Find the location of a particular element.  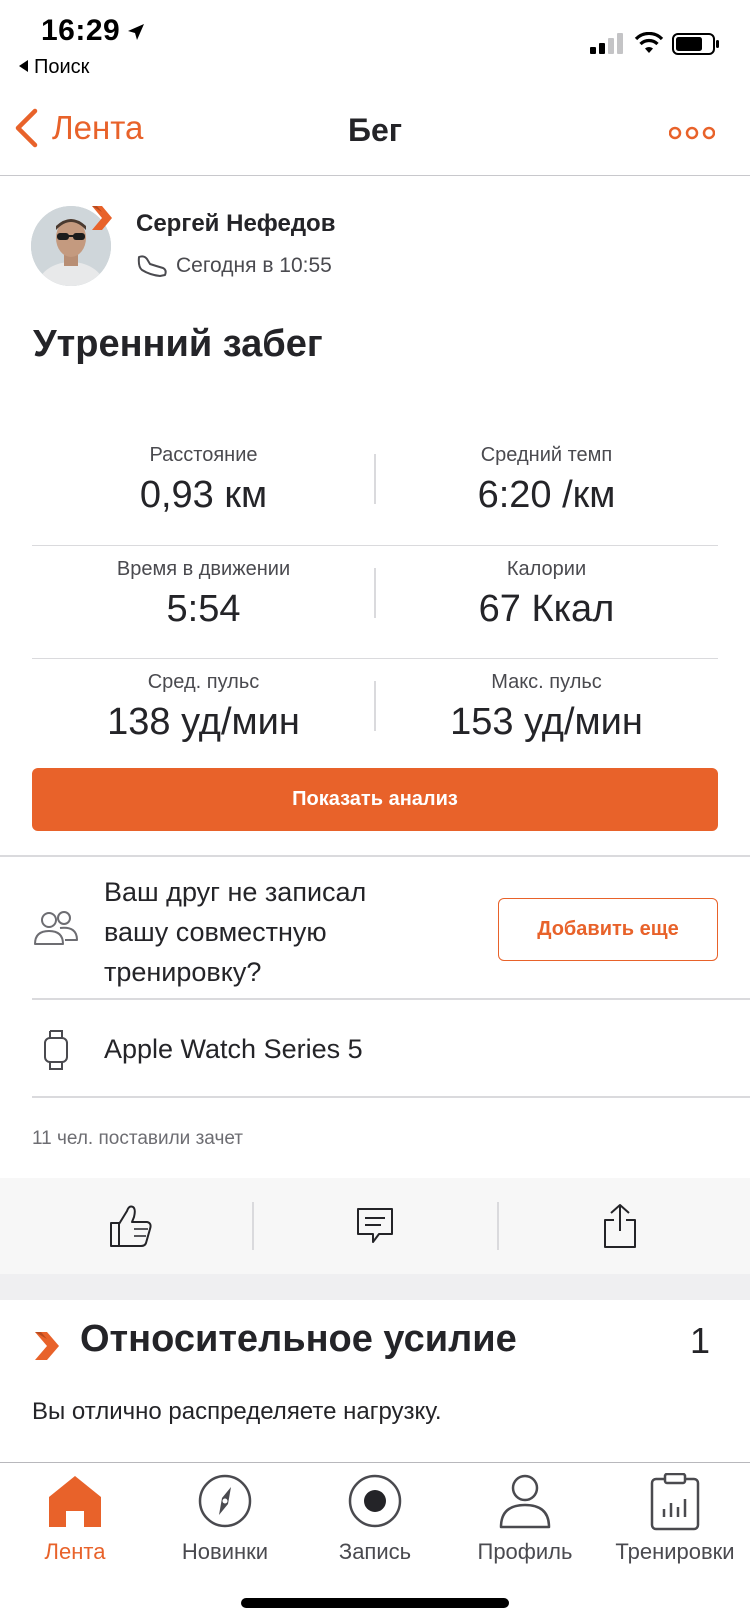

tab-record: Запись is located at coordinates (375, 1518).